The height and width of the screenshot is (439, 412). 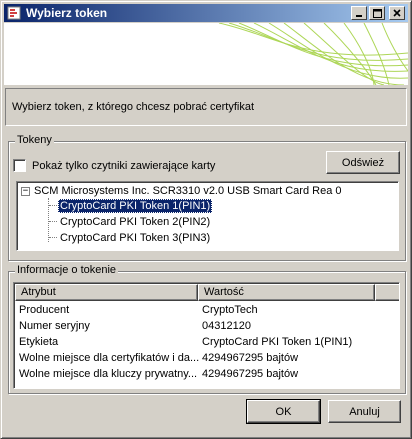 I want to click on column-header-filler, so click(x=387, y=292).